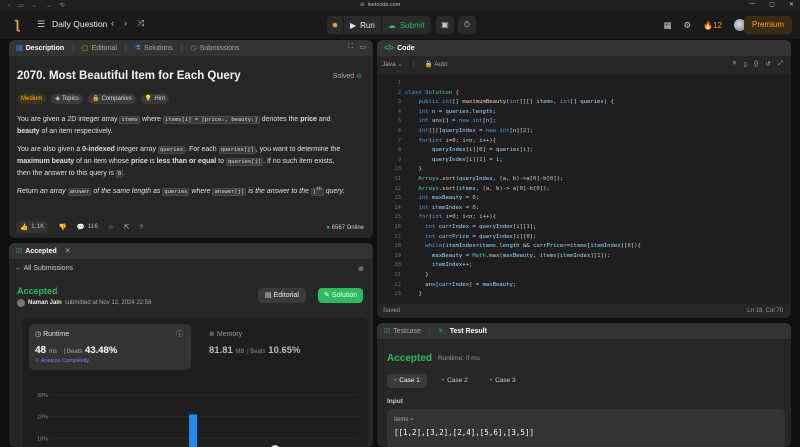 The height and width of the screenshot is (447, 800). What do you see at coordinates (397, 179) in the screenshot?
I see `line-number: 11` at bounding box center [397, 179].